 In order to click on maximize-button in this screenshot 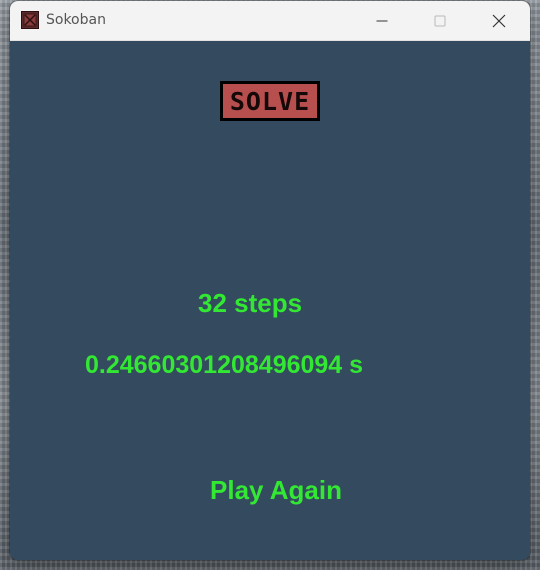, I will do `click(440, 20)`.